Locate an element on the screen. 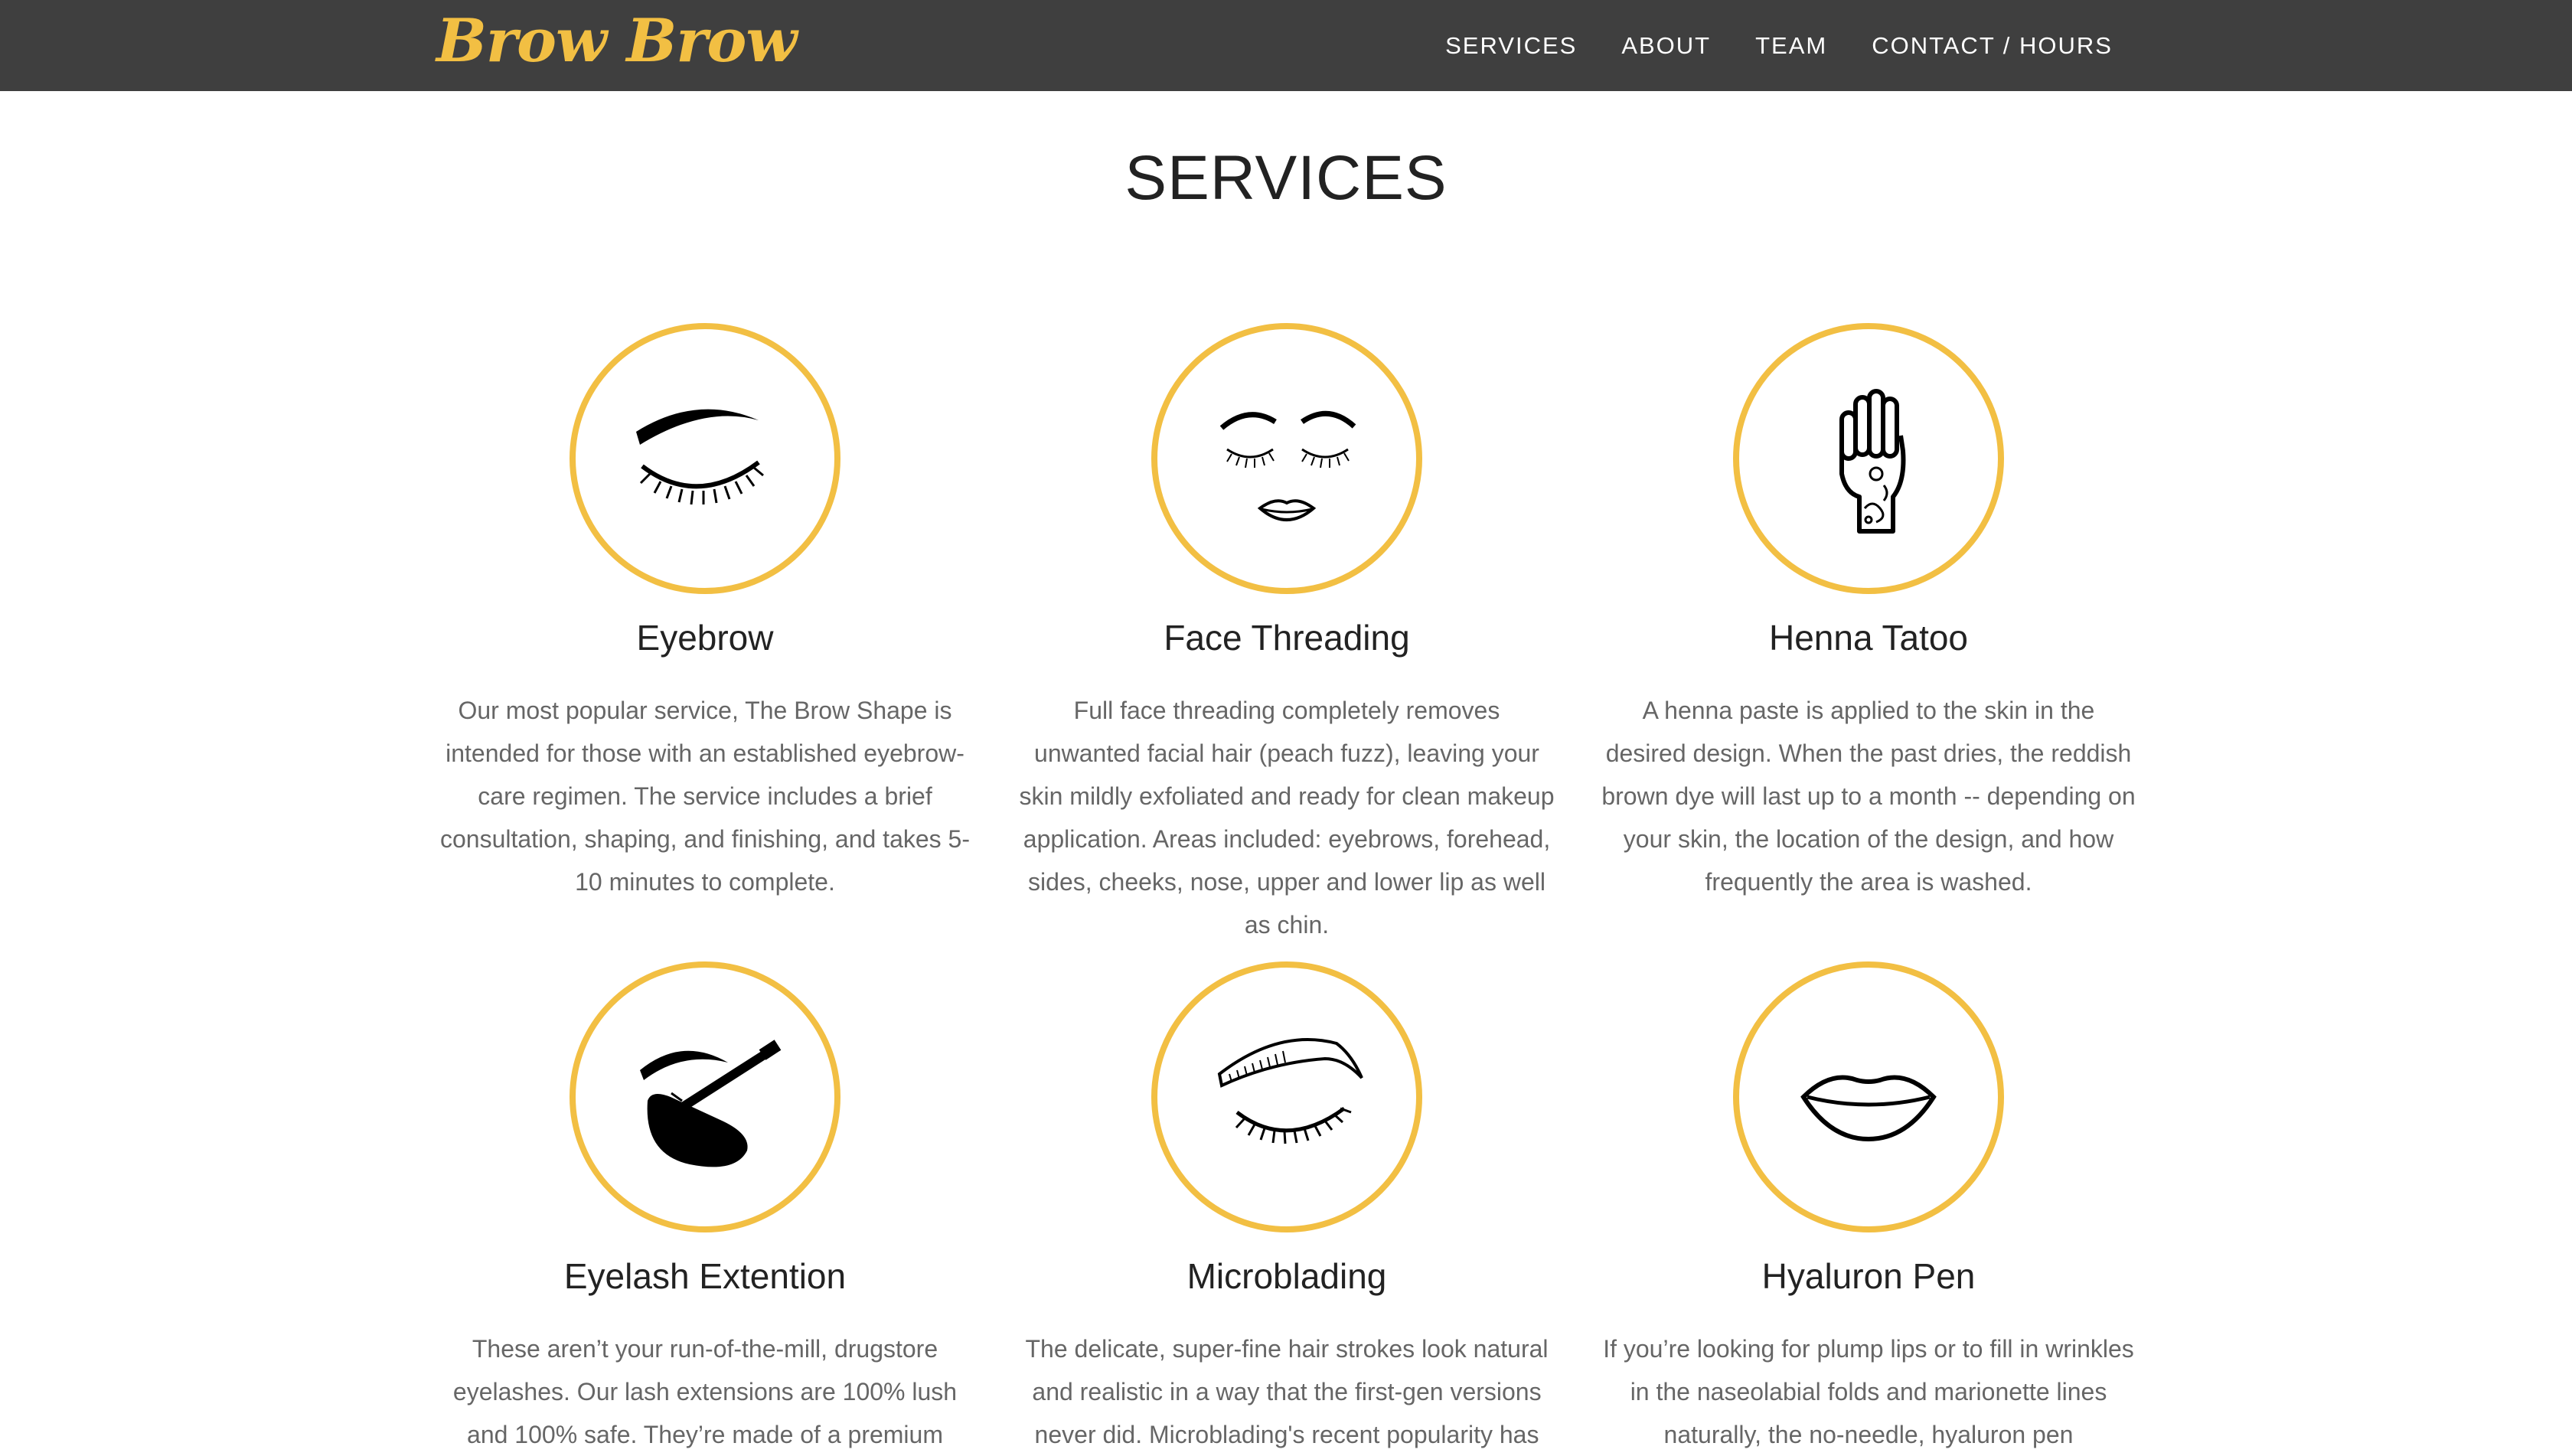 This screenshot has width=2572, height=1456. service-title: Eyelash Extention is located at coordinates (705, 1276).